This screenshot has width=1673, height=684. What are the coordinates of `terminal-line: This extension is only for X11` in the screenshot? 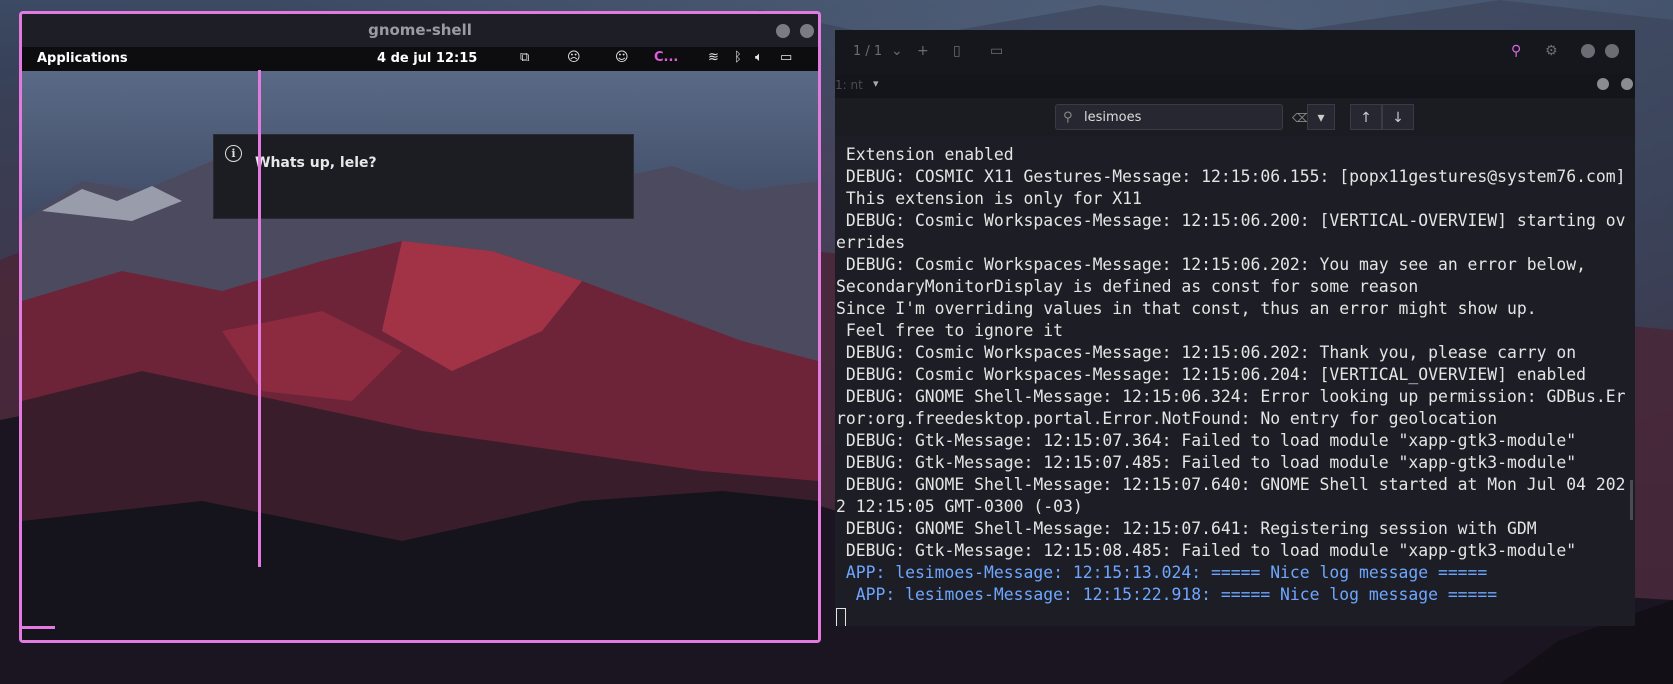 It's located at (989, 198).